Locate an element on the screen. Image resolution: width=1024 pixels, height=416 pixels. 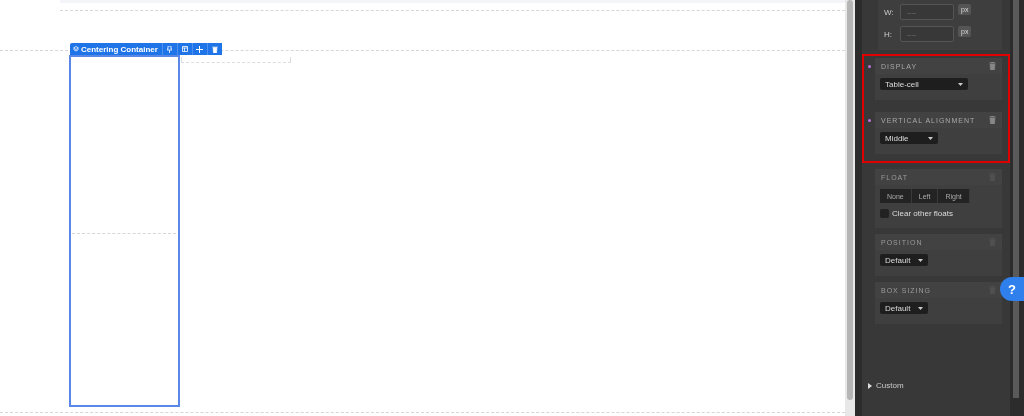
pin-icon is located at coordinates (170, 49).